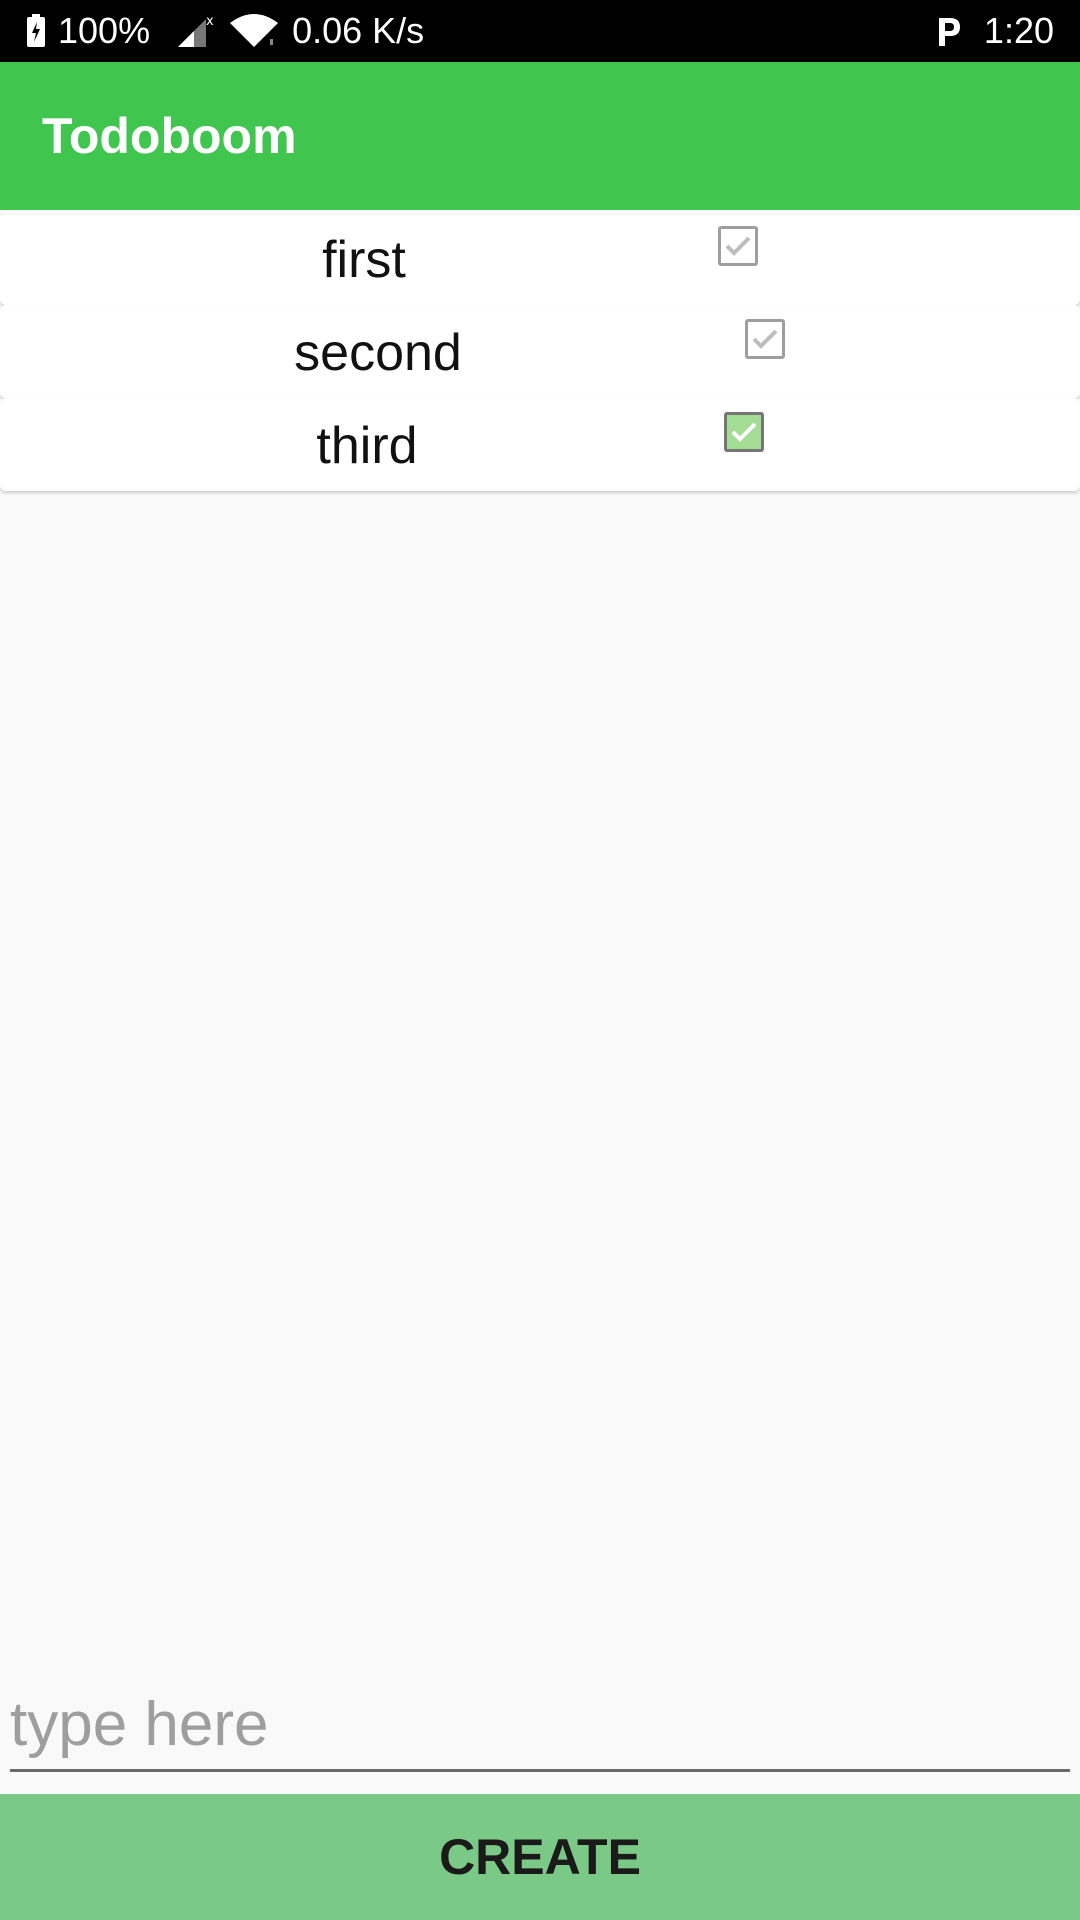  Describe the element at coordinates (254, 31) in the screenshot. I see `wifi-icon` at that location.